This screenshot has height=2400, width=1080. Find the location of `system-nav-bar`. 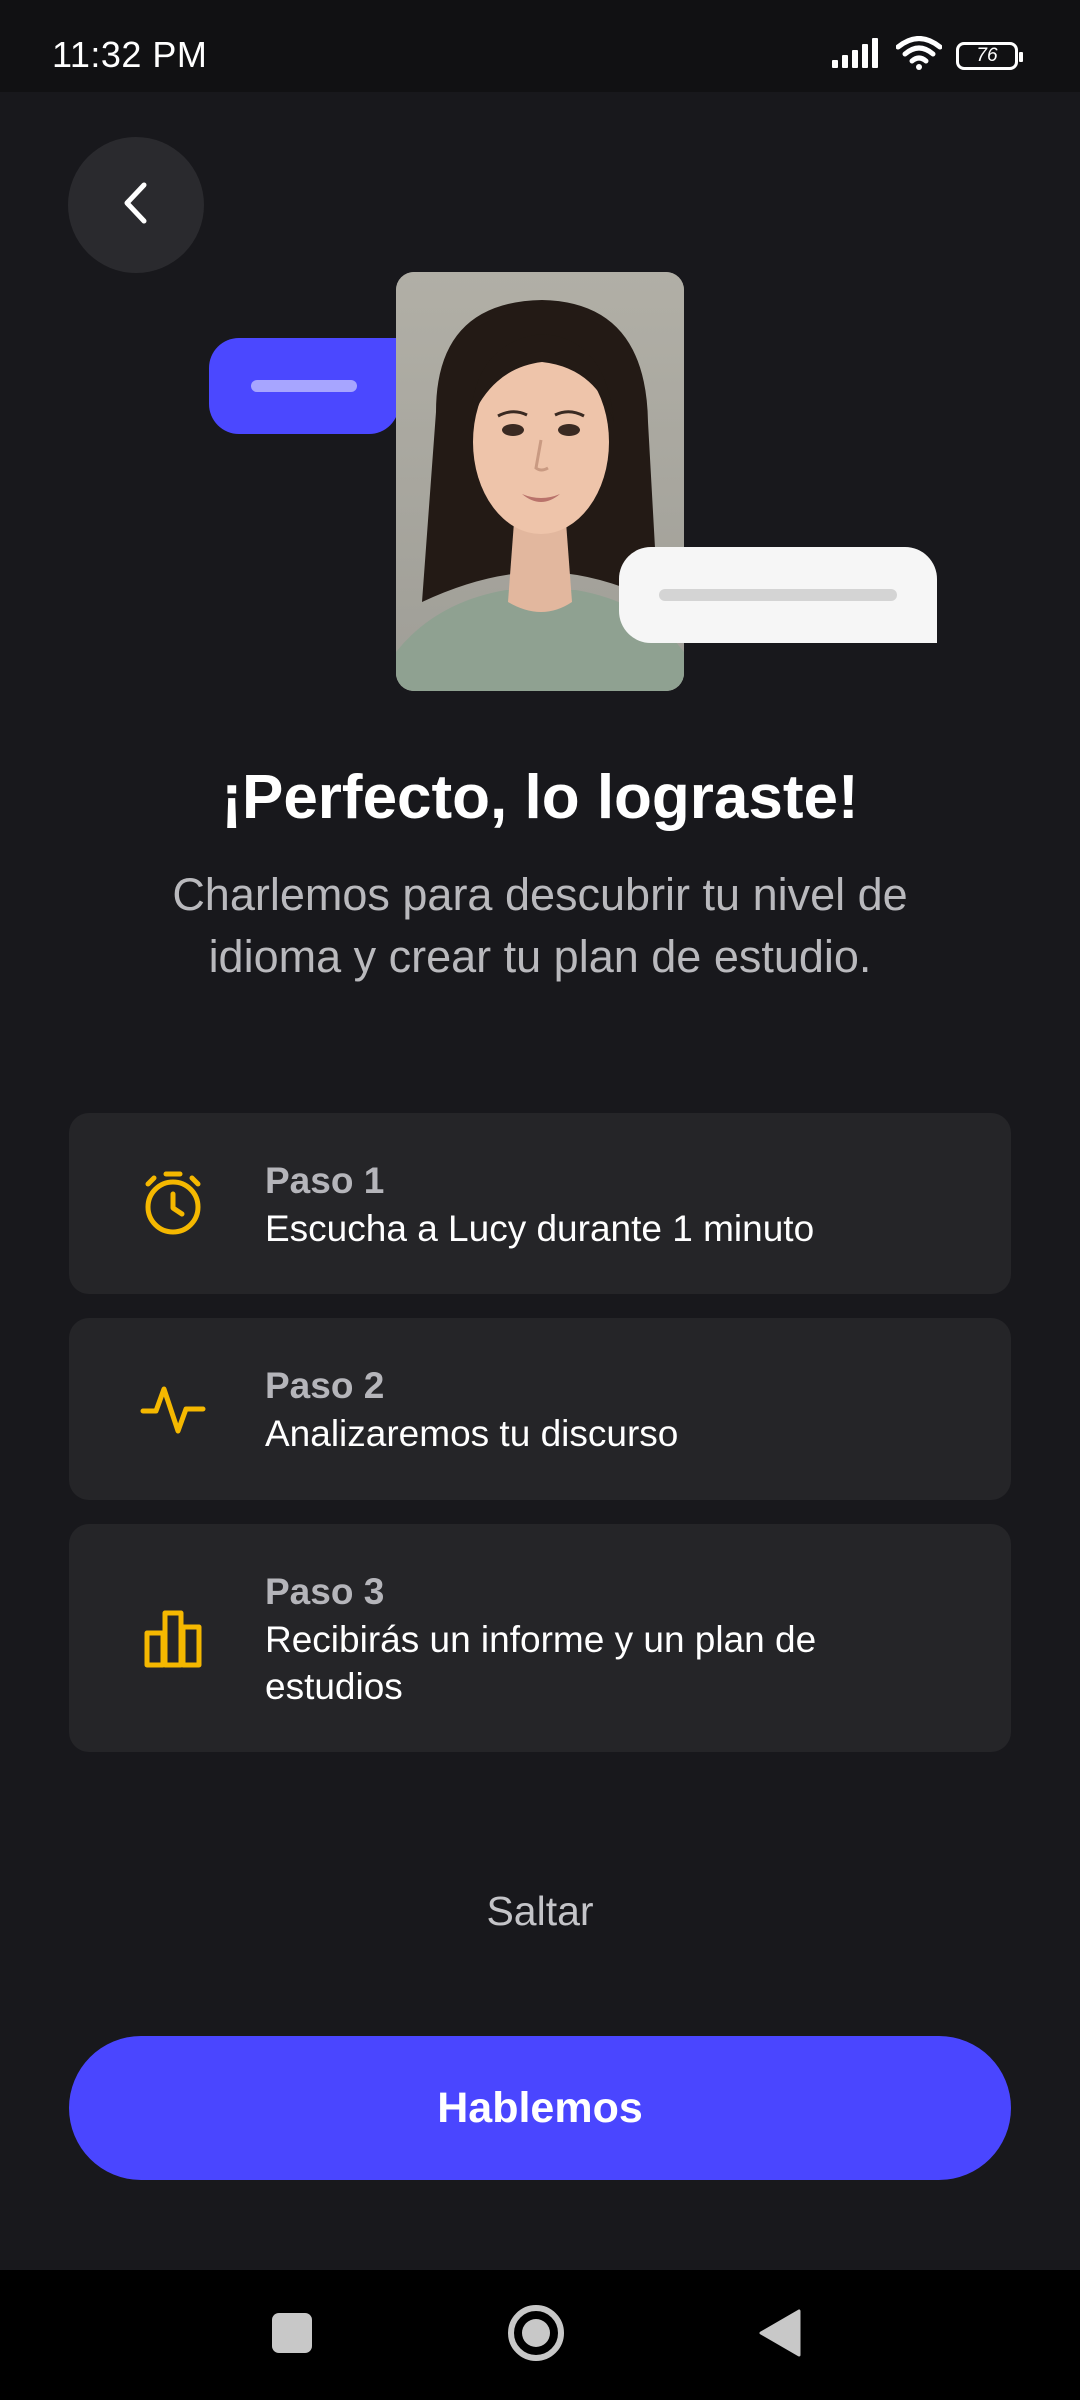

system-nav-bar is located at coordinates (540, 2335).